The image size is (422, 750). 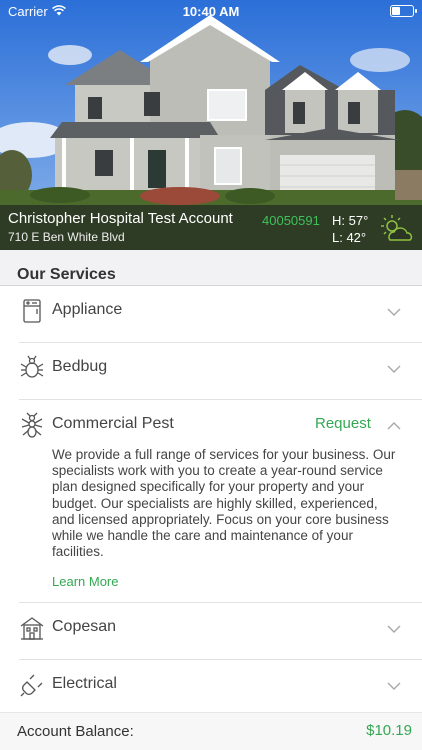 I want to click on appliance-icon, so click(x=32, y=311).